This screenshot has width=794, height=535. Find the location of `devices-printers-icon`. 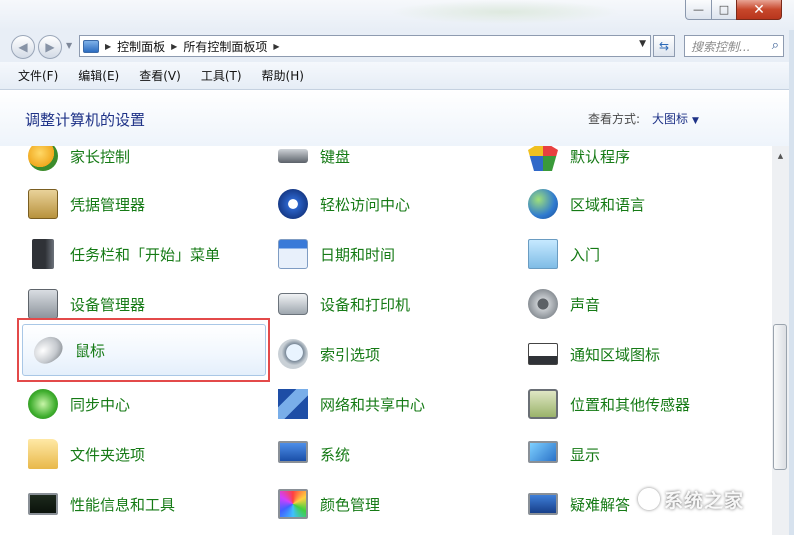

devices-printers-icon is located at coordinates (293, 304).